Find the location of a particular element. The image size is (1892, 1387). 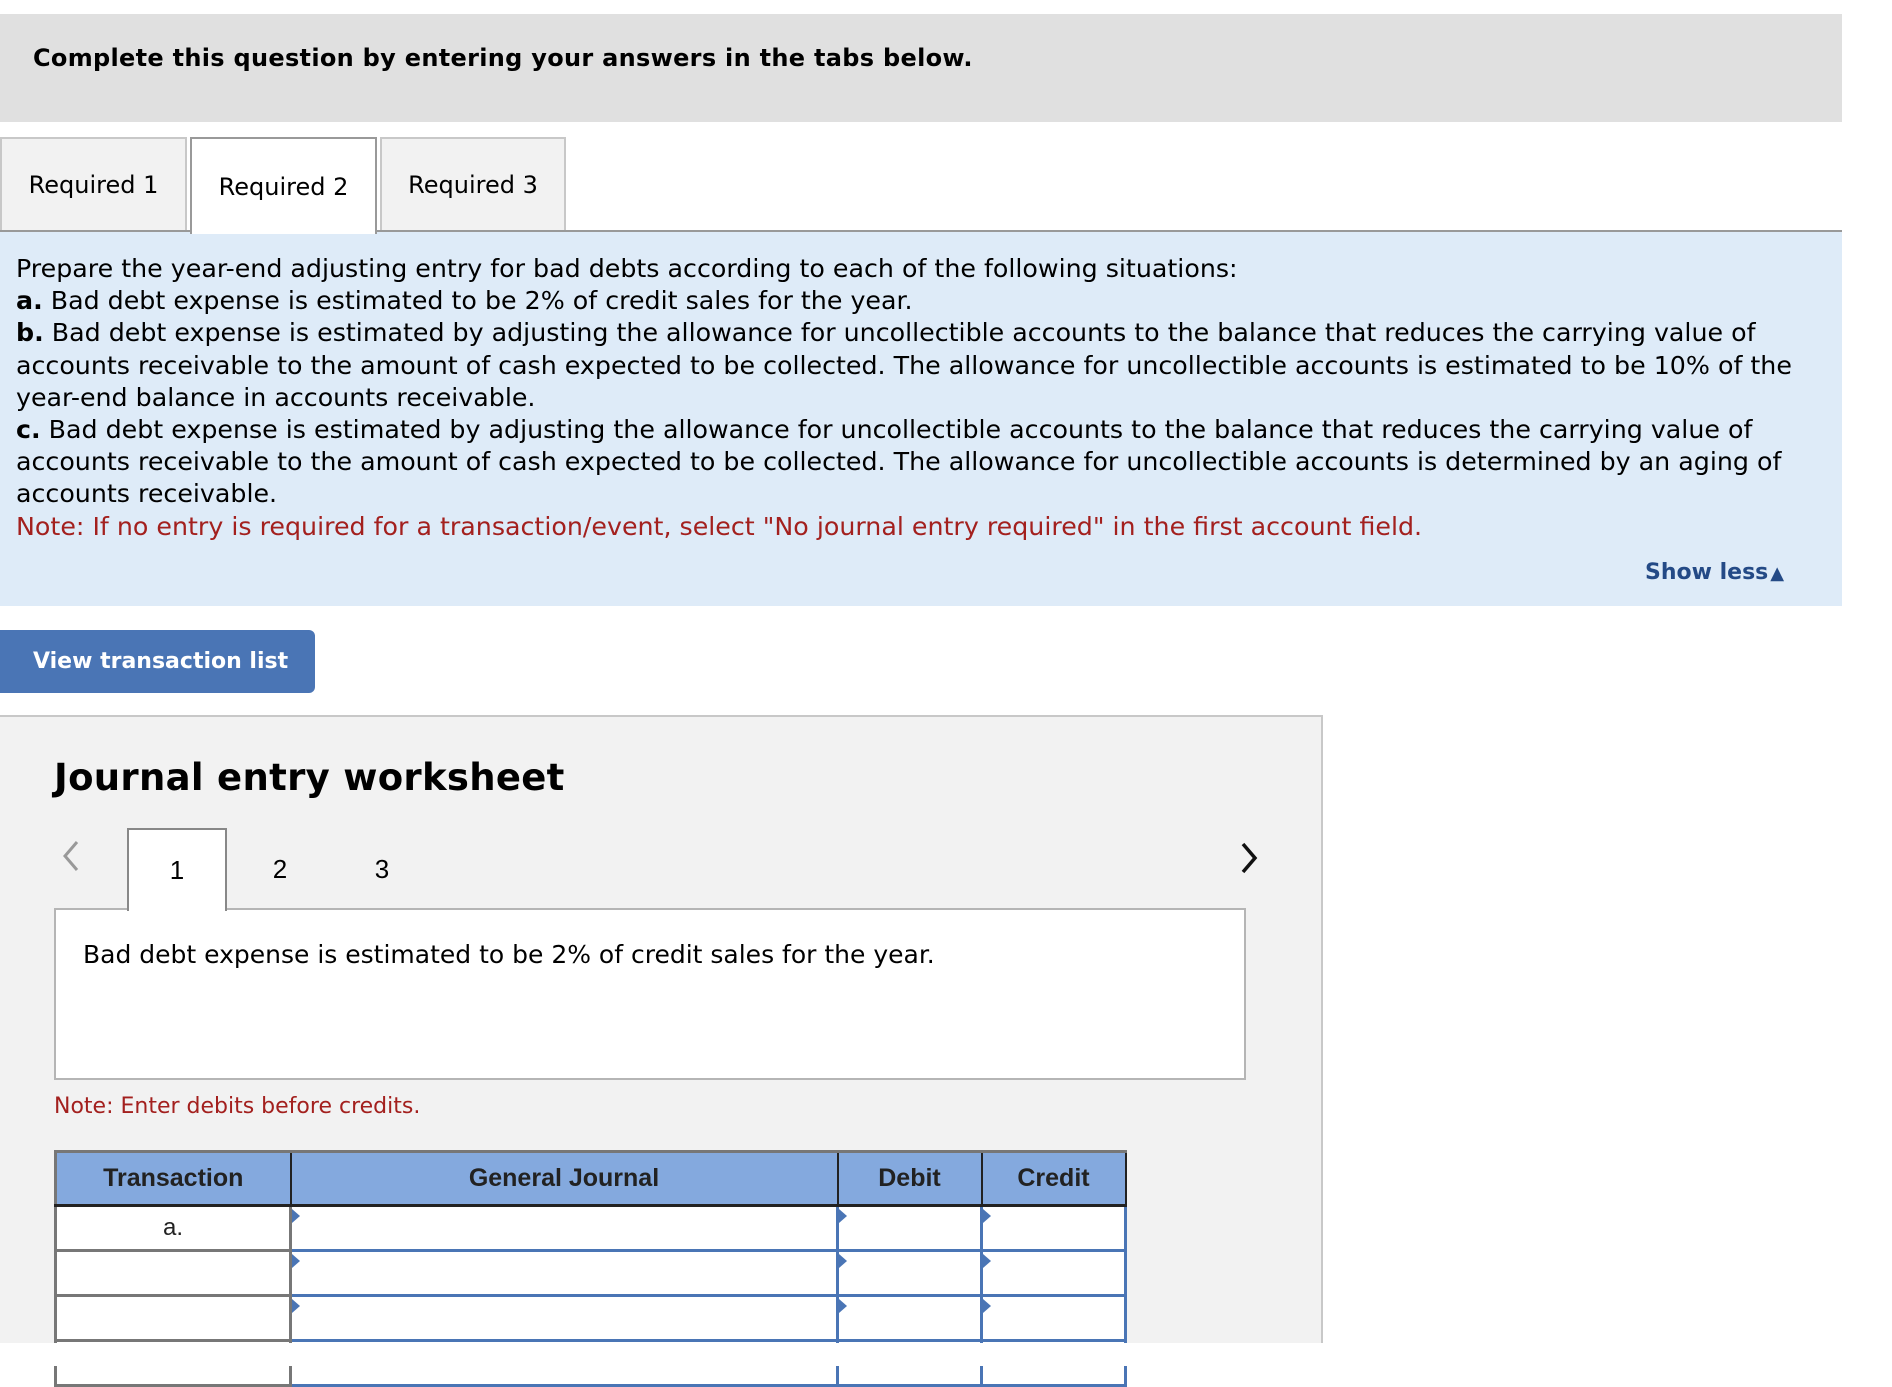

transaction-description-box is located at coordinates (650, 994).